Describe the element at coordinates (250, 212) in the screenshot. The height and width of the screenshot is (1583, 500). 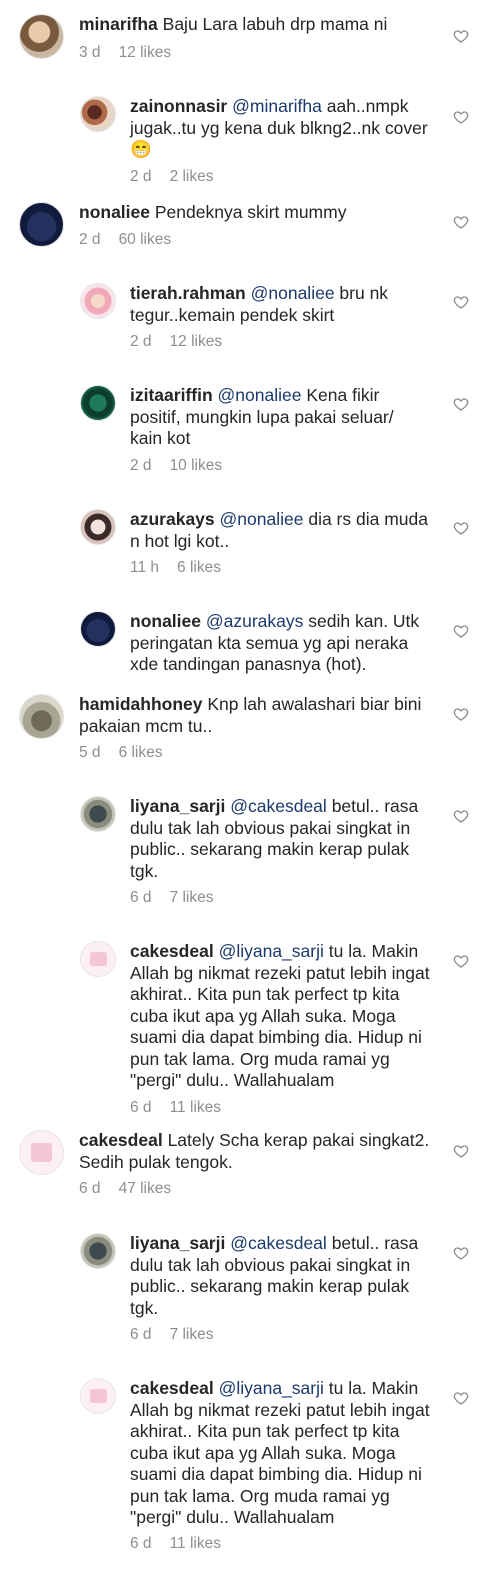
I see `comment-body: Pendeknya skirt mummy` at that location.